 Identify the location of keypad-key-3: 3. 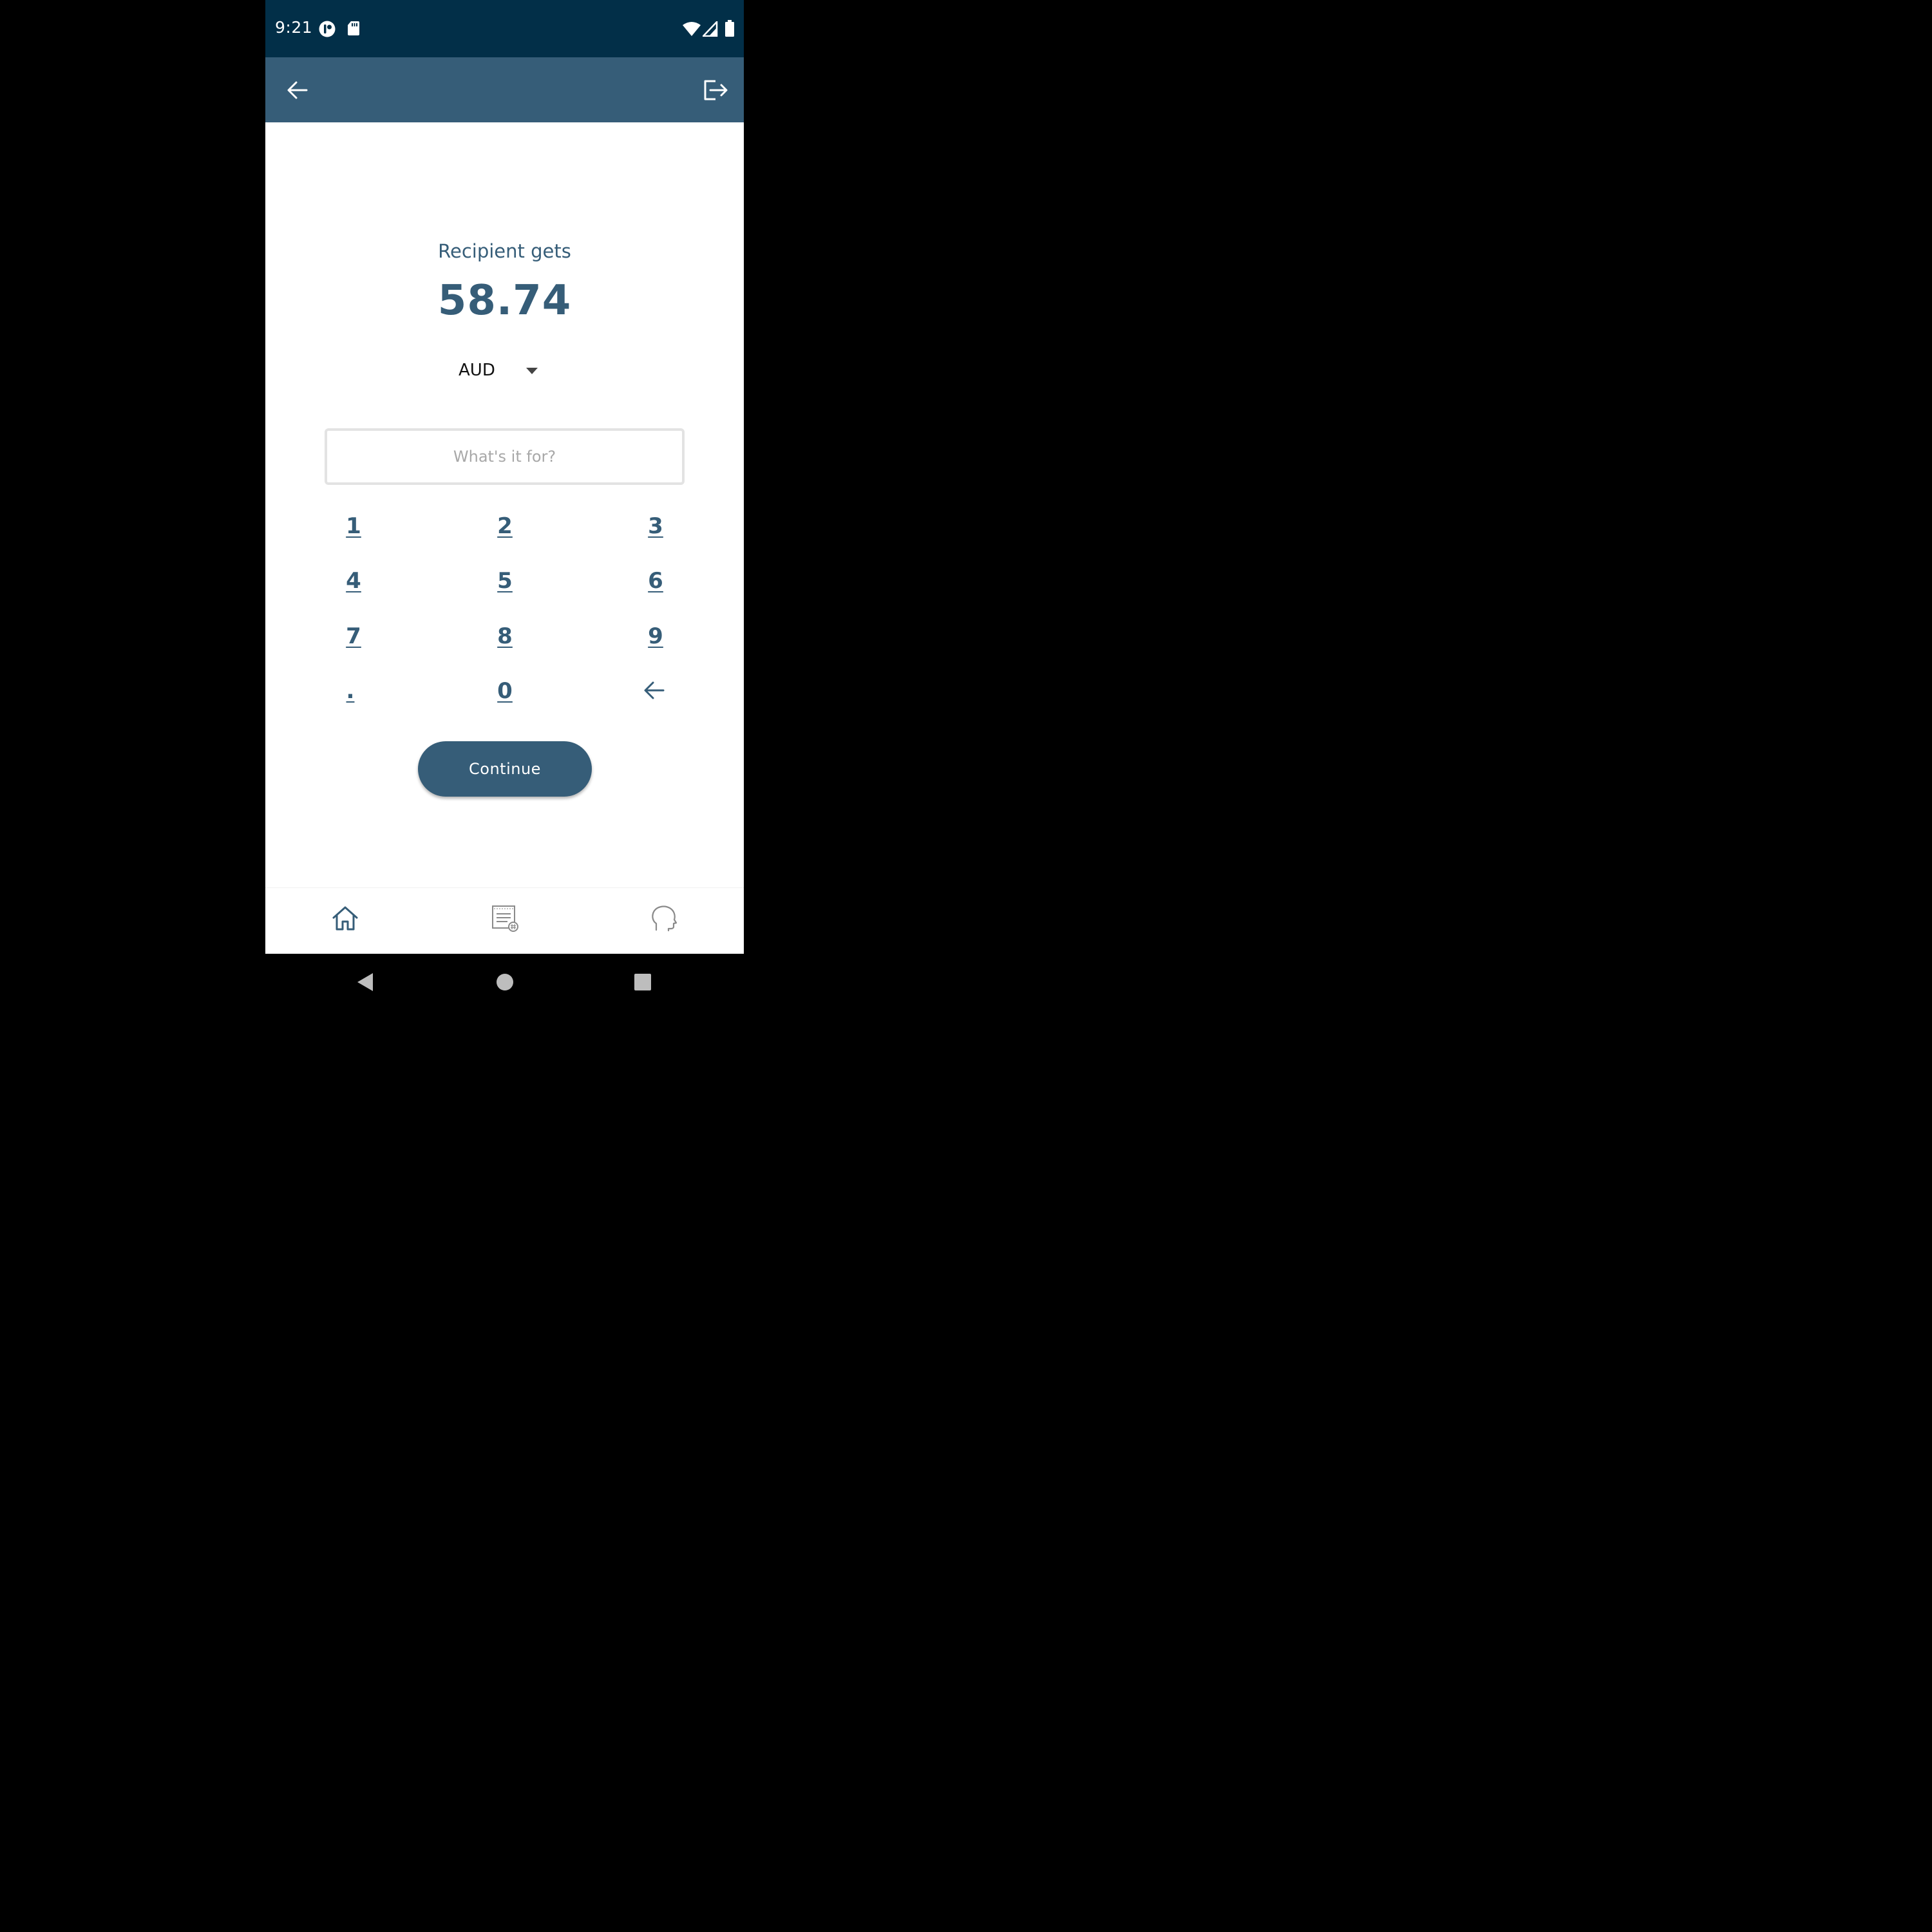
(655, 526).